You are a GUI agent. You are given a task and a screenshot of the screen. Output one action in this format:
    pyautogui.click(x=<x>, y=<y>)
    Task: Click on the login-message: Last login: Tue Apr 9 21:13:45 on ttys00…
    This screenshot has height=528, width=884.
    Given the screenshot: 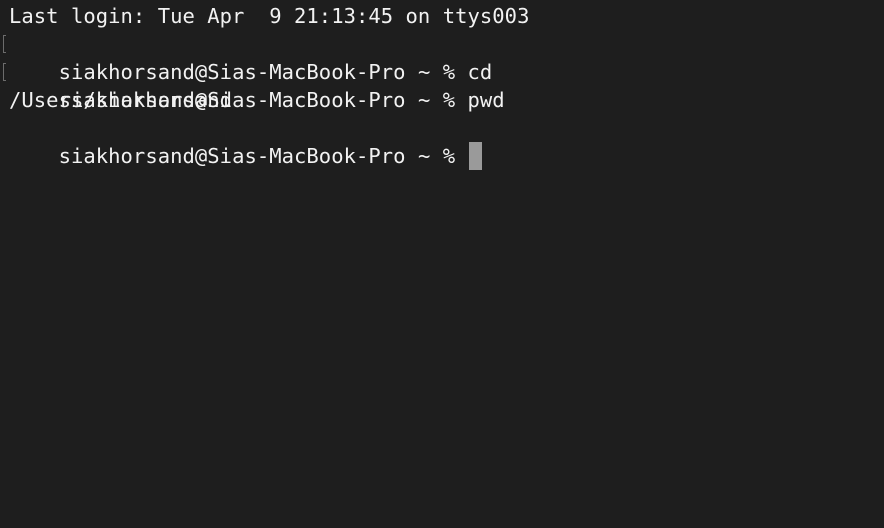 What is the action you would take?
    pyautogui.click(x=269, y=16)
    